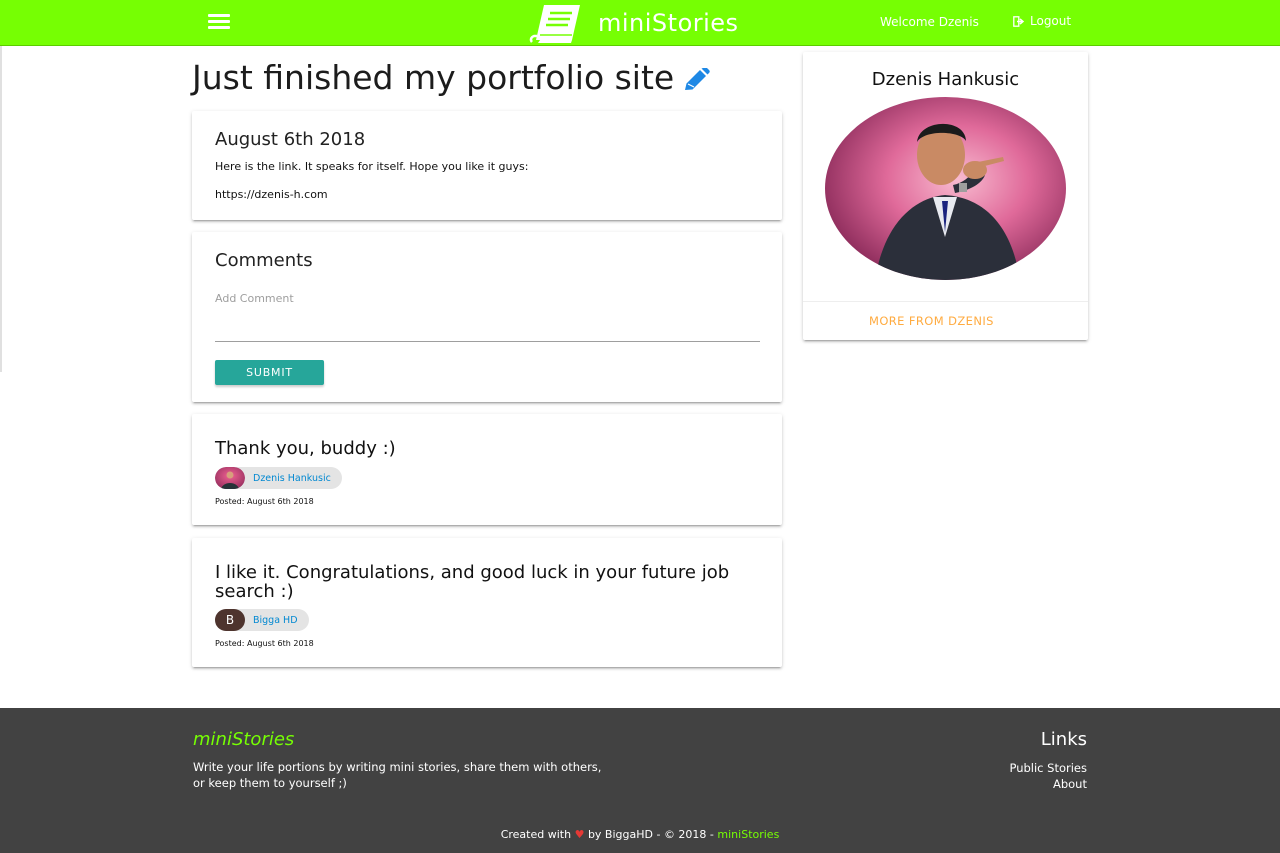  I want to click on comment-text: Thank you, buddy :), so click(305, 448).